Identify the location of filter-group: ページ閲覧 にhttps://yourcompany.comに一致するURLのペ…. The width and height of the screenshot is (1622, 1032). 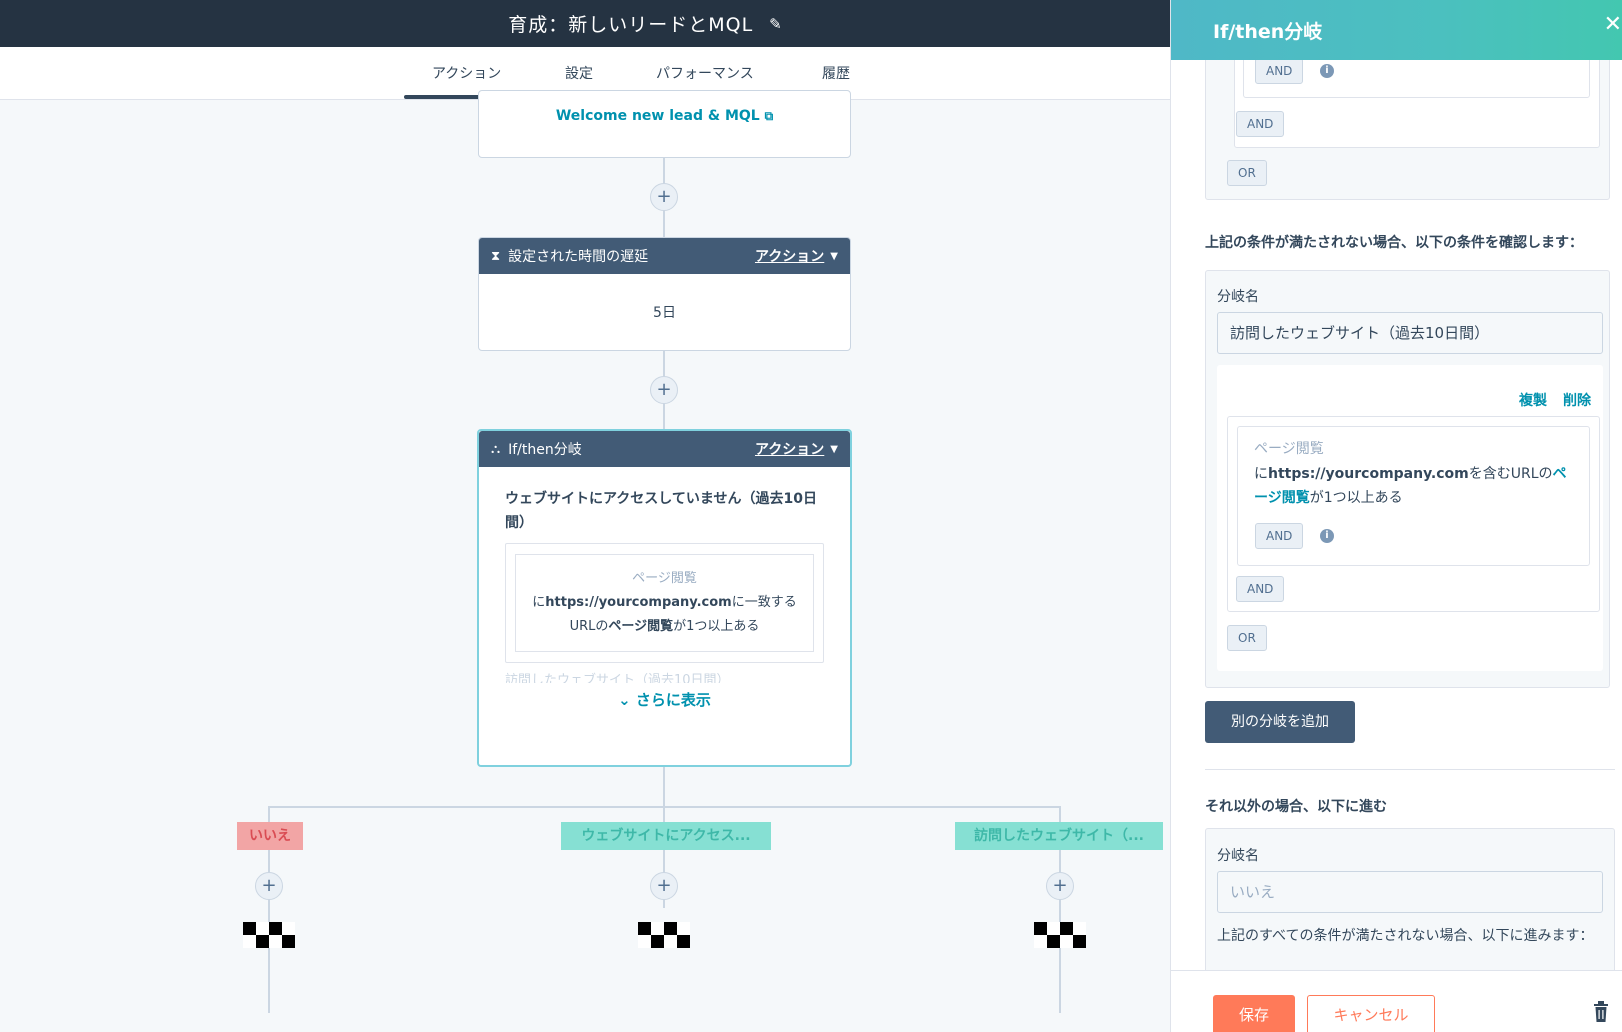
(664, 603).